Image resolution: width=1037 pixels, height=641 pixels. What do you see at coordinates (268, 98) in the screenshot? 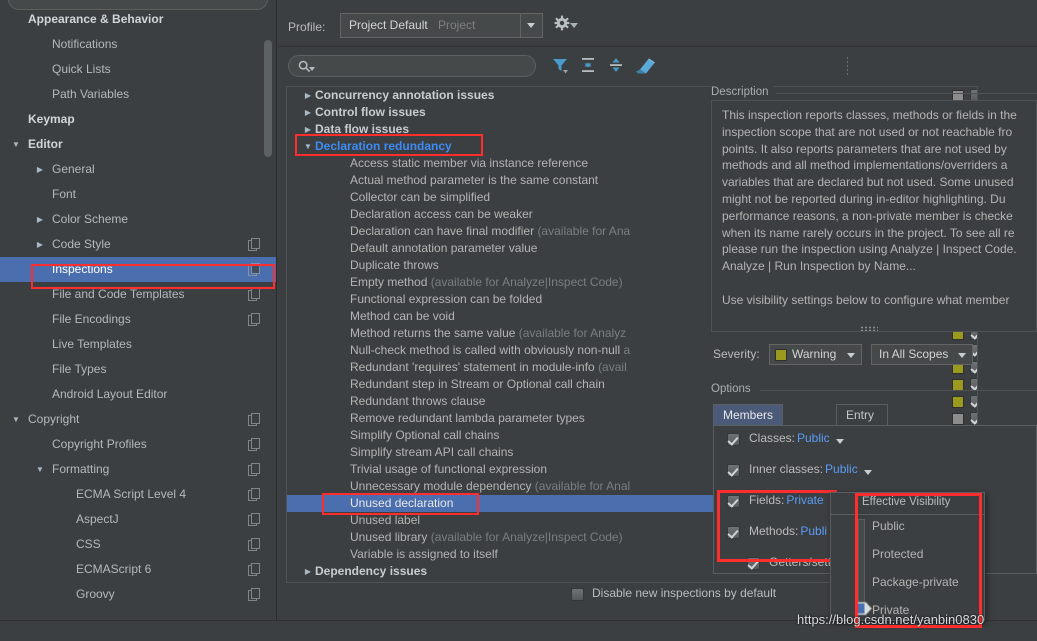
I see `sidebar-scrollbar` at bounding box center [268, 98].